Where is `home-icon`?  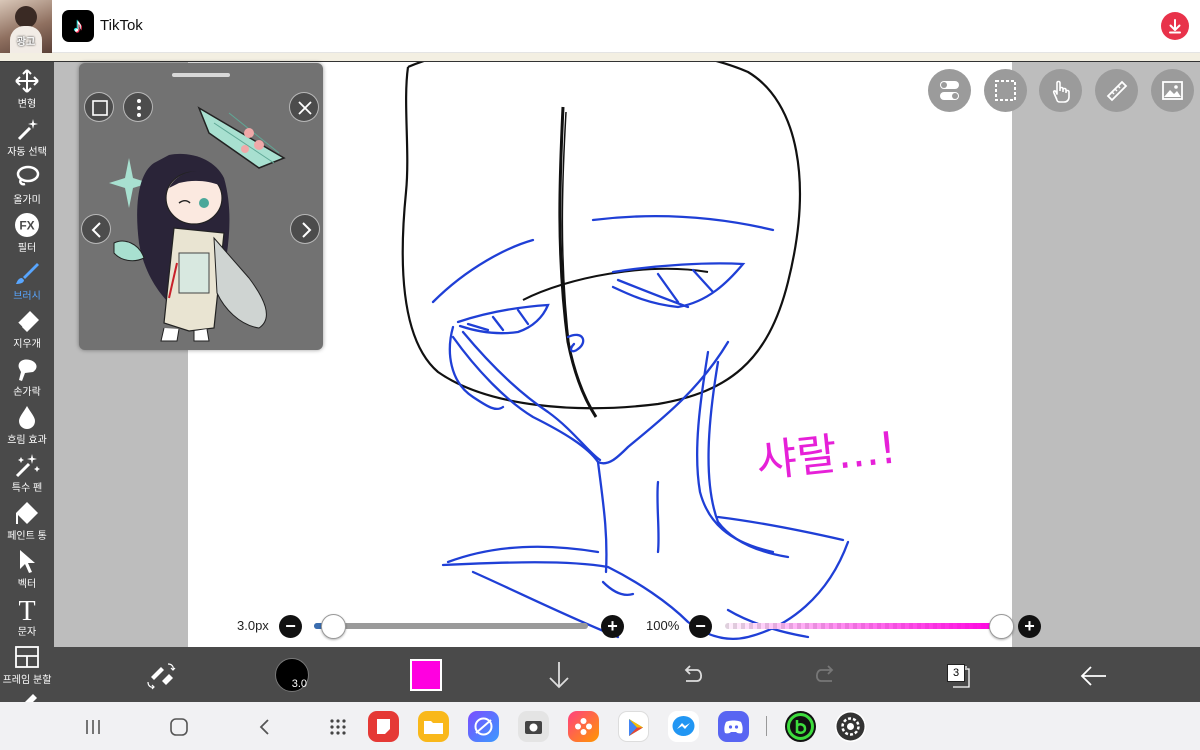 home-icon is located at coordinates (179, 727).